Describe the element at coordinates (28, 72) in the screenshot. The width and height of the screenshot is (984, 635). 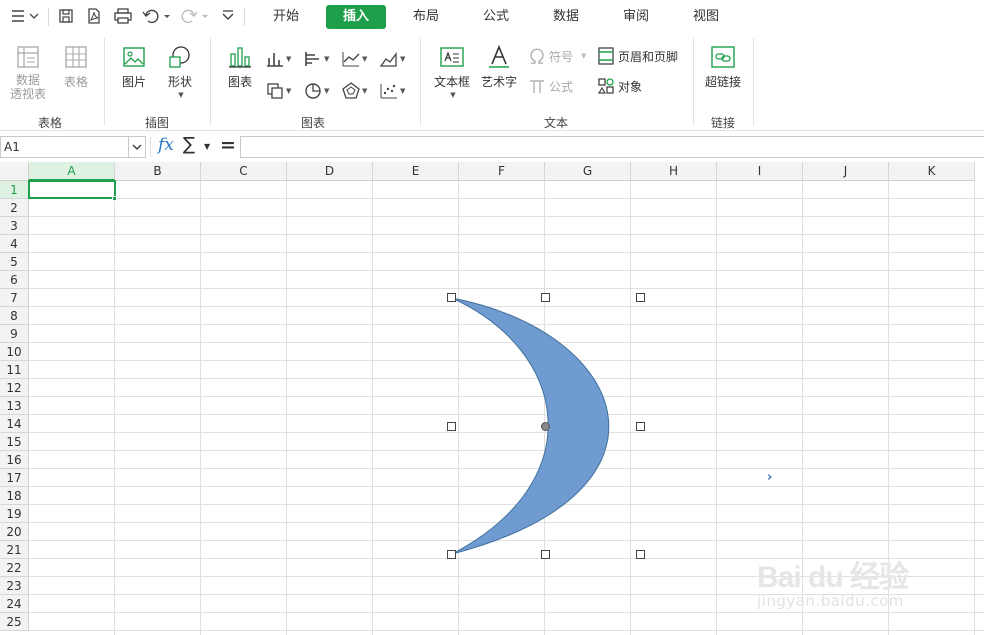
I see `pivot-table-button: 数据 透视表` at that location.